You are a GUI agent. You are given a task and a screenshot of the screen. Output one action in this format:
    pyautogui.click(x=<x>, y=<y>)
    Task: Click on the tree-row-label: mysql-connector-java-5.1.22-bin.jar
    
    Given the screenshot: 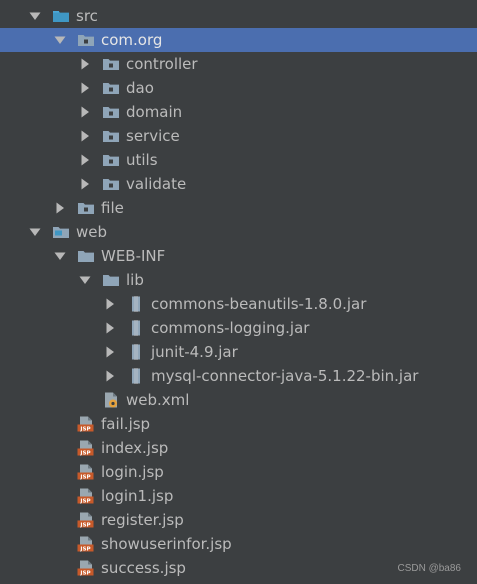 What is the action you would take?
    pyautogui.click(x=285, y=376)
    